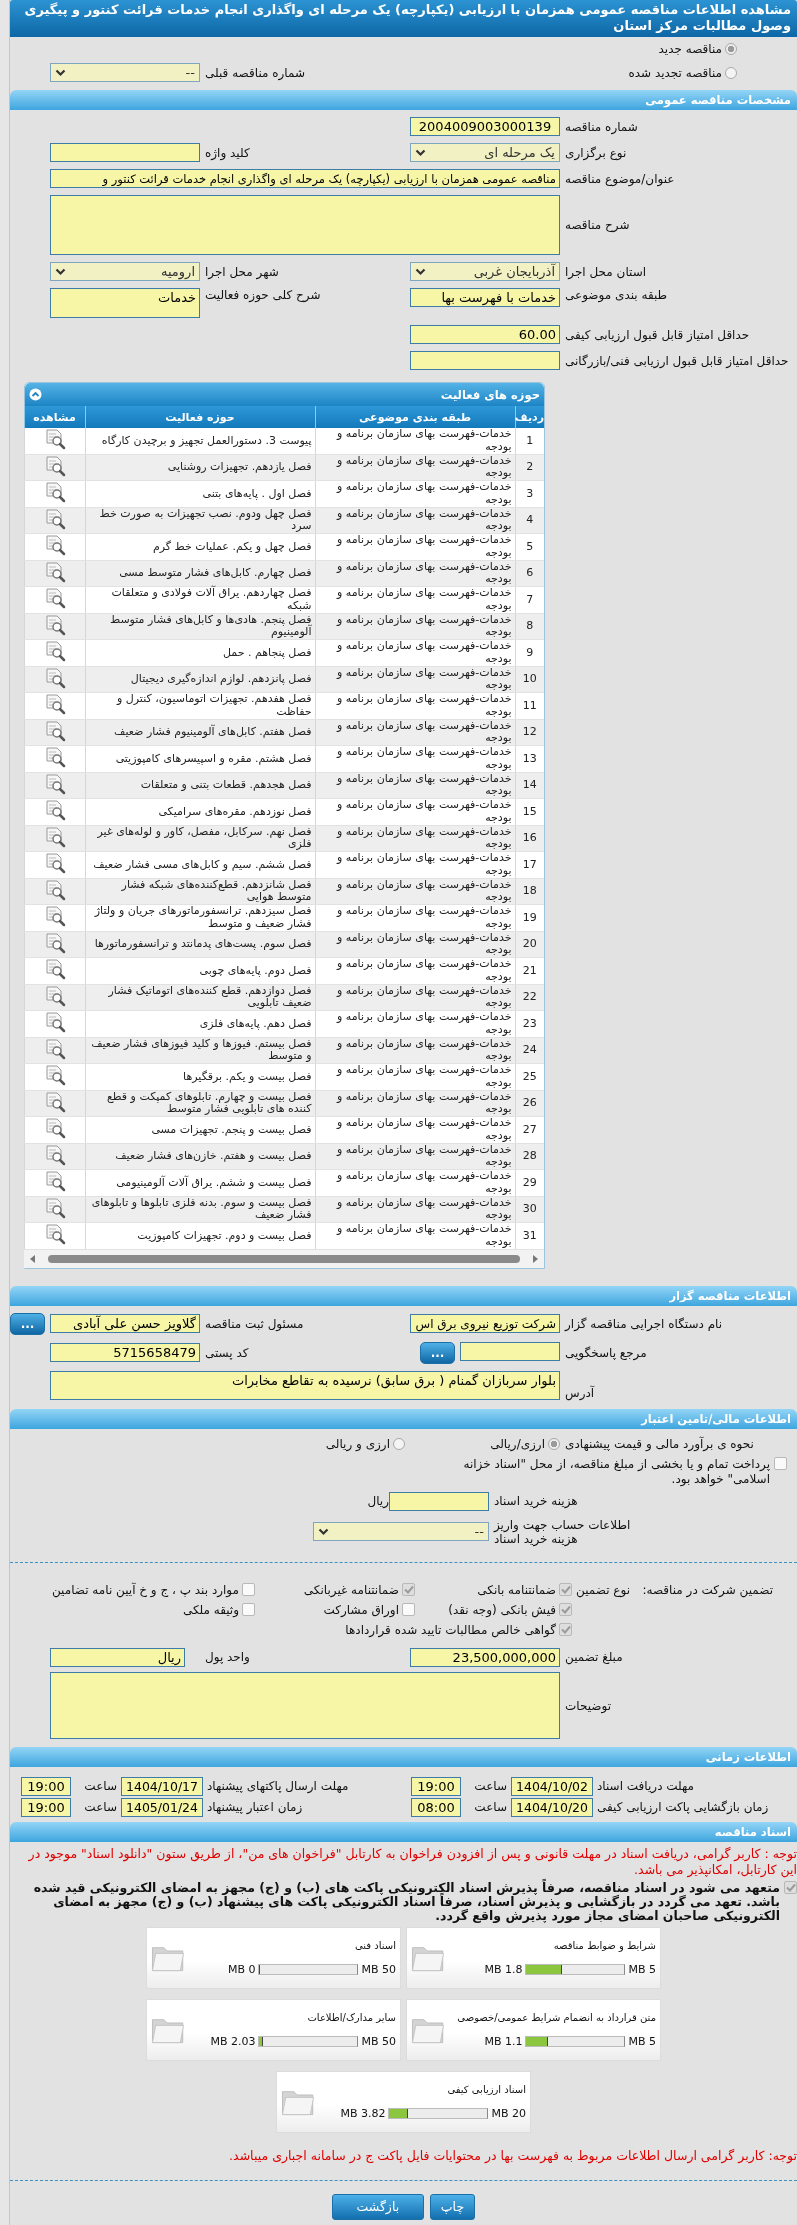  Describe the element at coordinates (117, 1657) in the screenshot. I see `input-field: ریال` at that location.